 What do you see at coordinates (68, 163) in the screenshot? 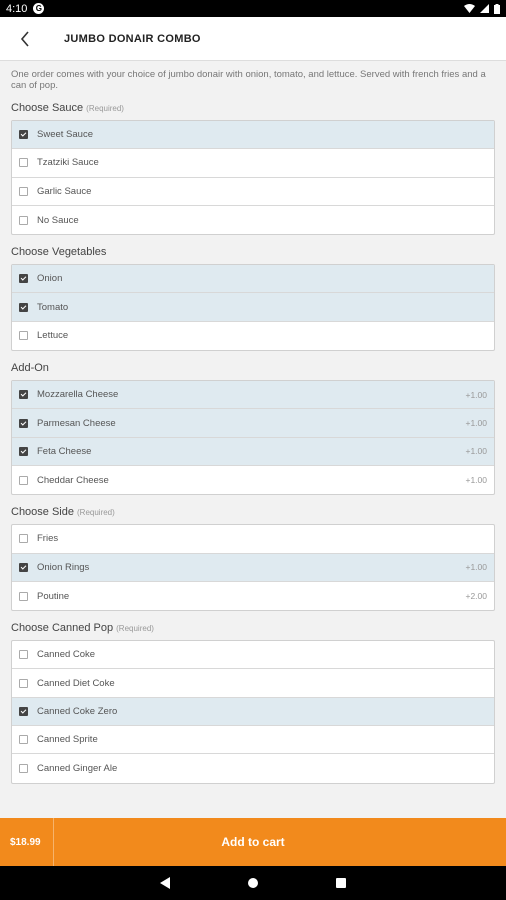
I see `option-label: Tzatziki Sauce` at bounding box center [68, 163].